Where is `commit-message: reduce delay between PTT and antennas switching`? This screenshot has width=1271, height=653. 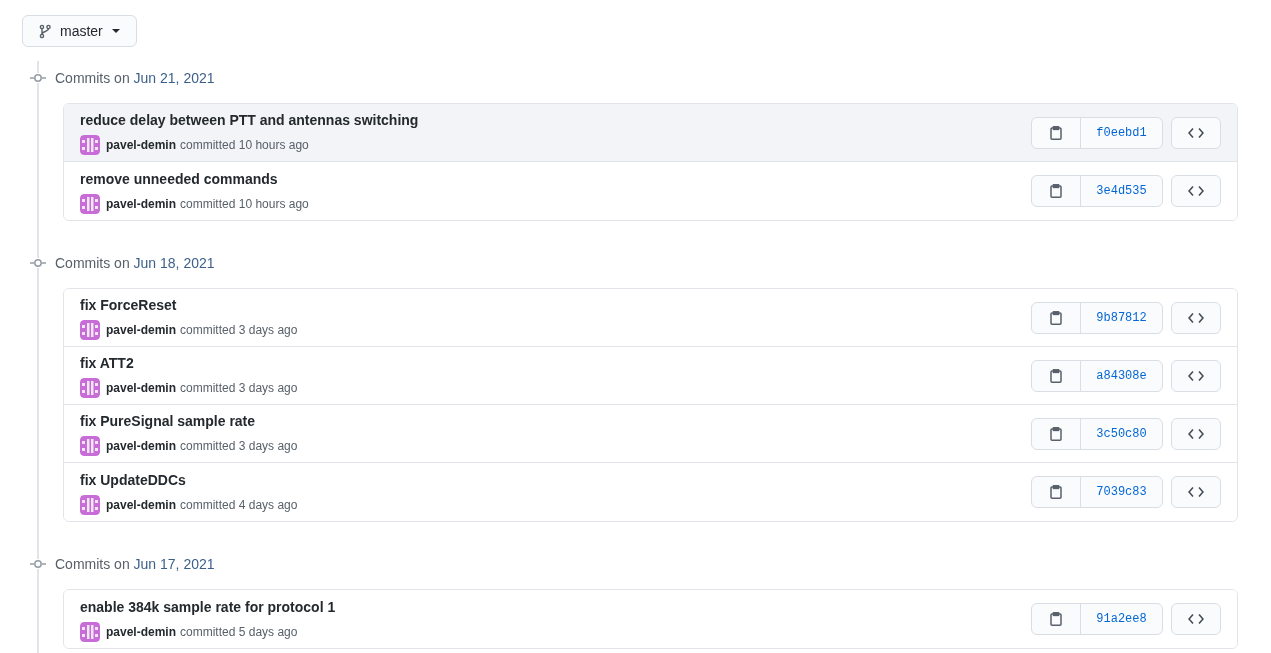 commit-message: reduce delay between PTT and antennas switching is located at coordinates (249, 120).